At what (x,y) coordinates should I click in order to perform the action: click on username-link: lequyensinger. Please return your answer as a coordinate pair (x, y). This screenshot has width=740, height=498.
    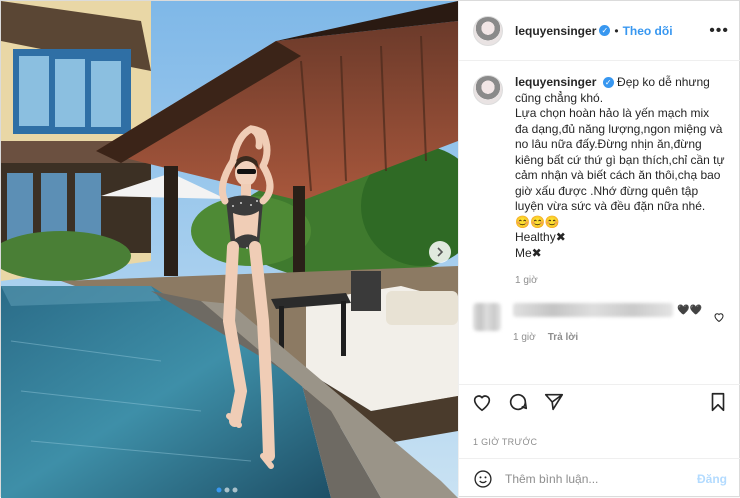
    Looking at the image, I should click on (555, 31).